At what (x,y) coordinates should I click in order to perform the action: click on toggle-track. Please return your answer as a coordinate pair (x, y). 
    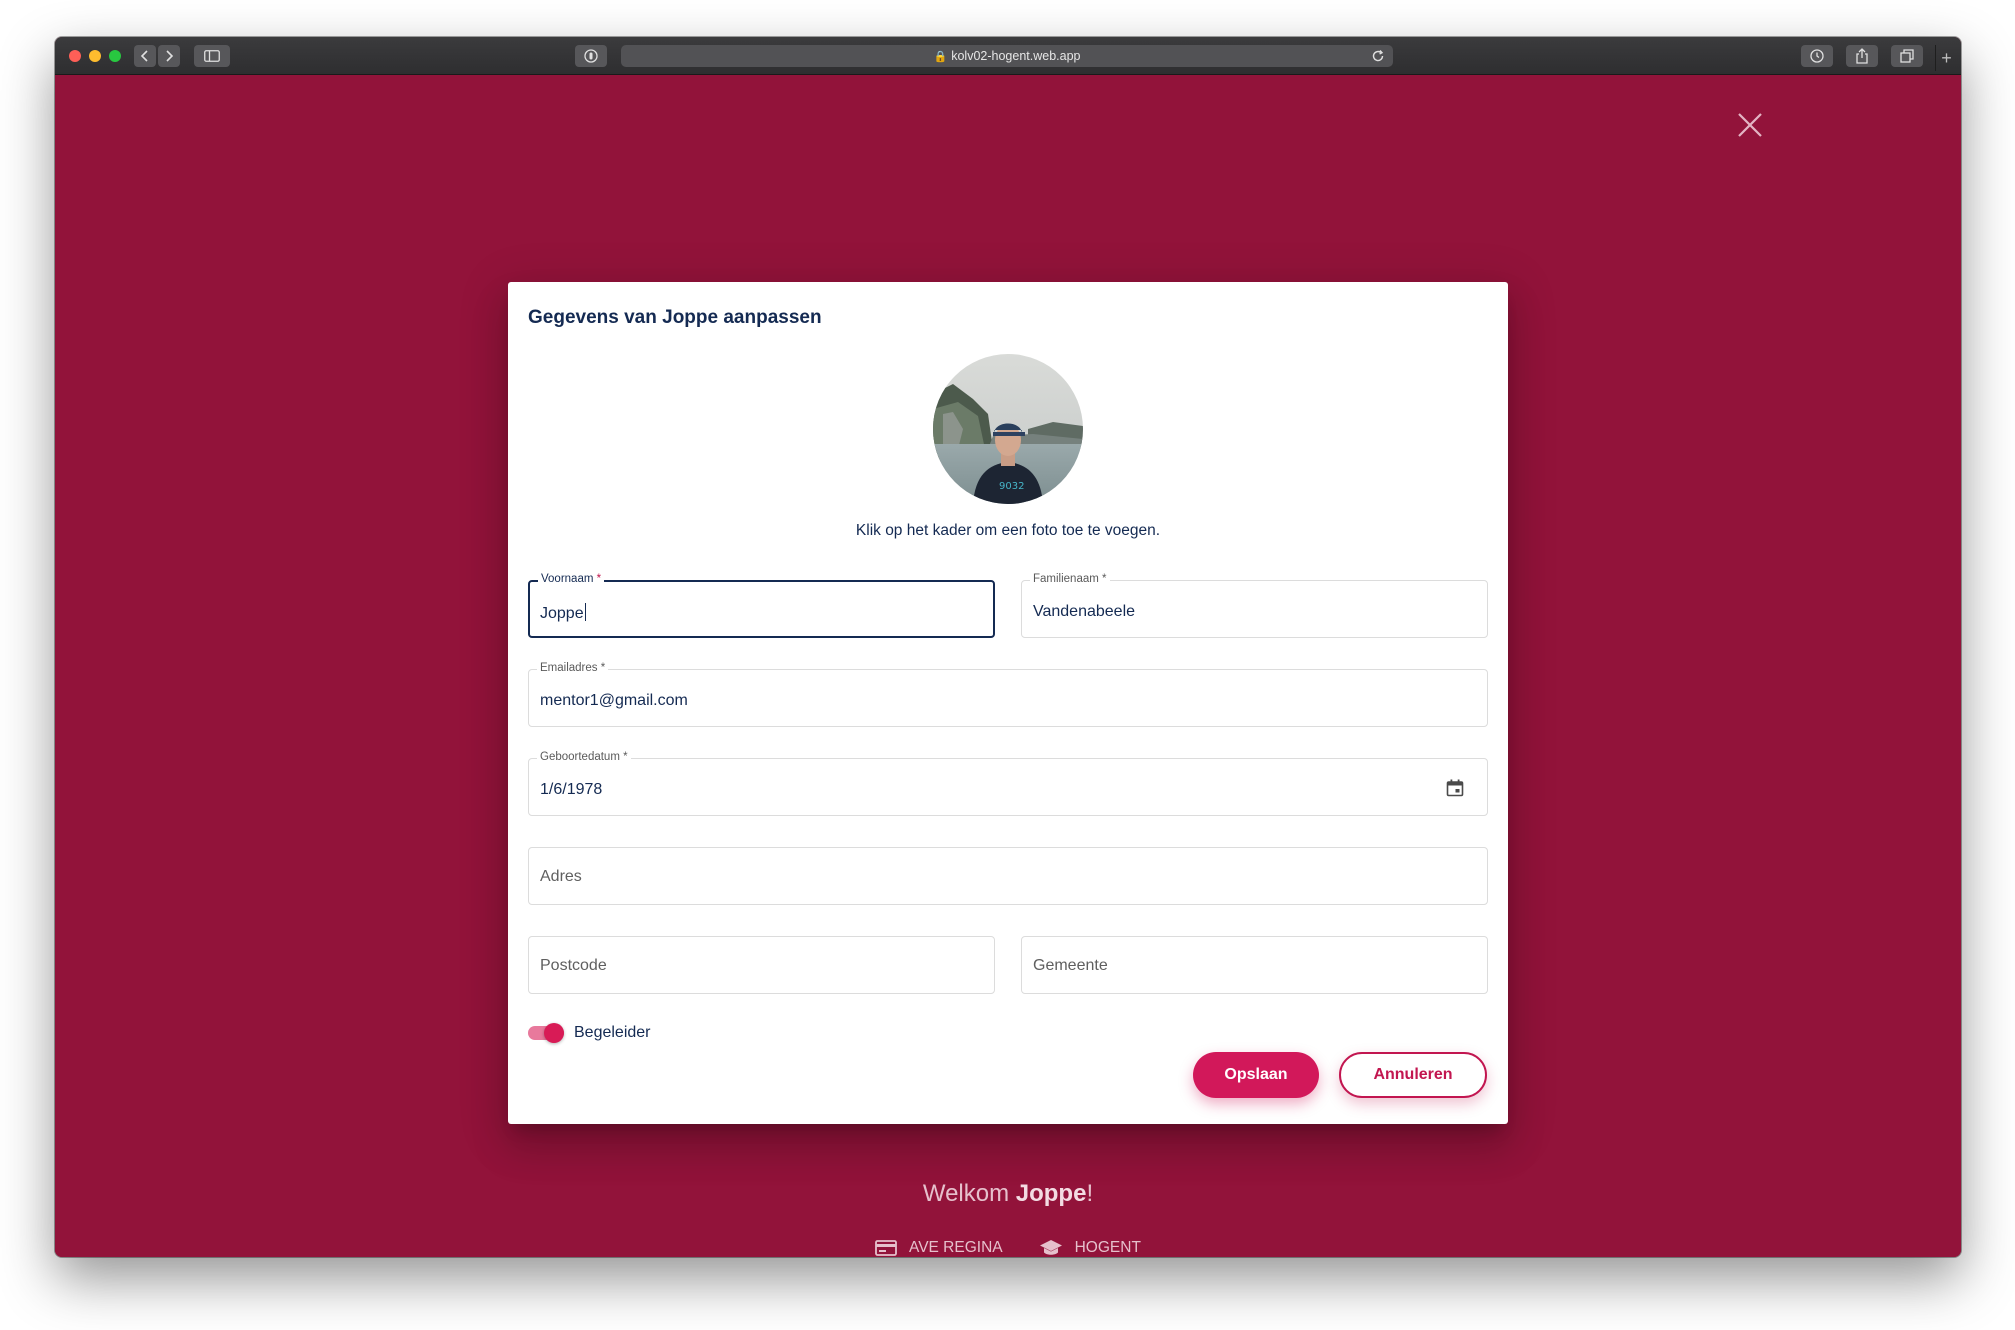
    Looking at the image, I should click on (546, 1033).